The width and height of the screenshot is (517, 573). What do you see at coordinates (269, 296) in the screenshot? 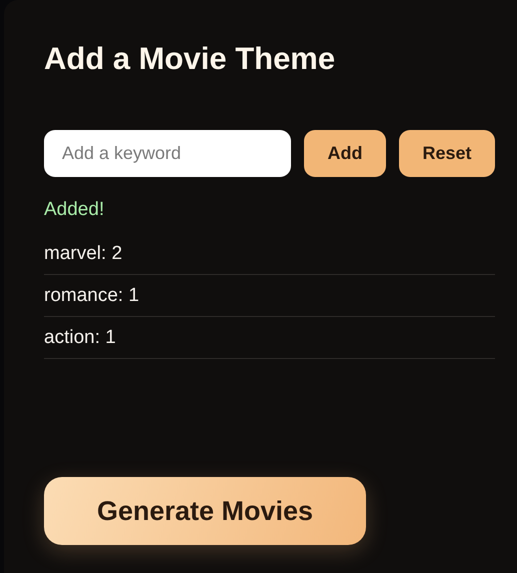
I see `keyword-count-row: romance: 1` at bounding box center [269, 296].